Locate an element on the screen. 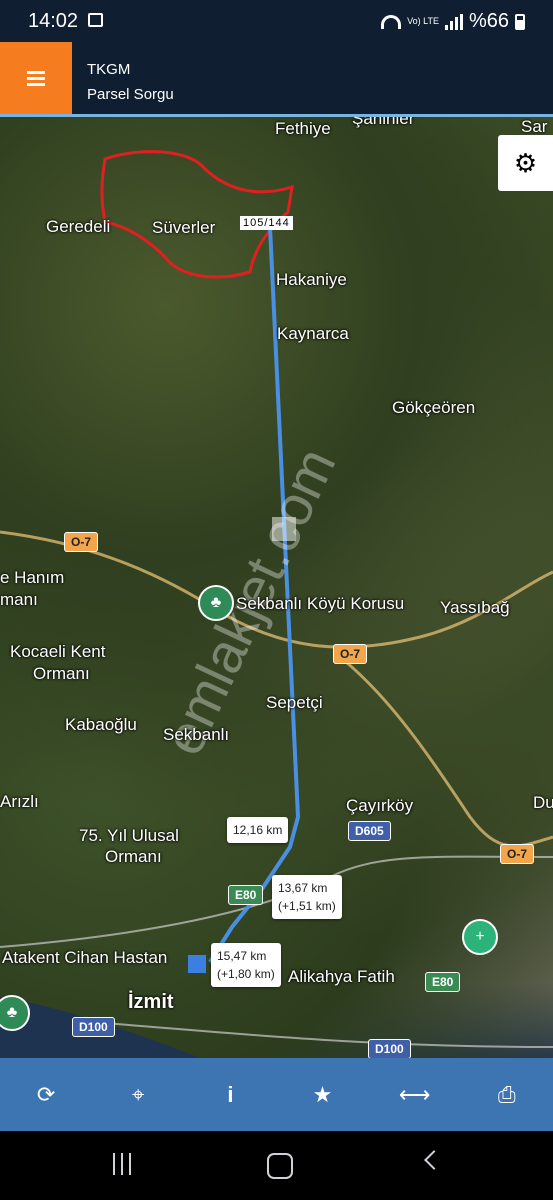 The height and width of the screenshot is (1200, 553). distance-total: 12,16 km is located at coordinates (258, 830).